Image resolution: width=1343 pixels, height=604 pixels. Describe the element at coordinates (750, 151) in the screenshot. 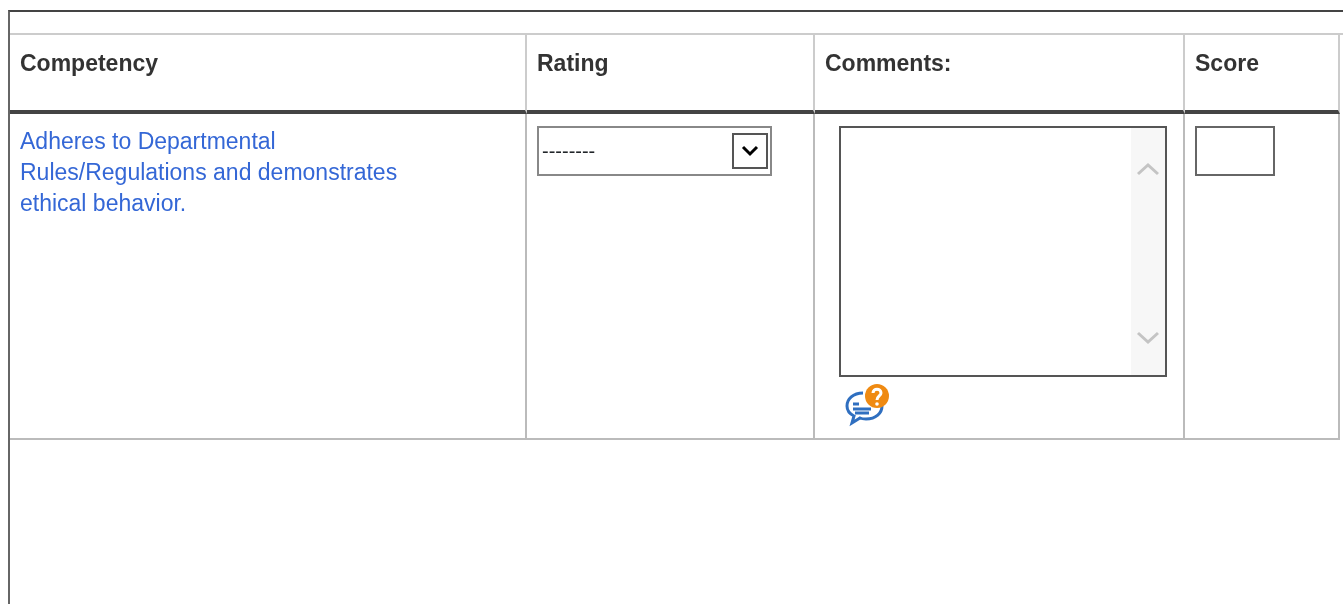

I see `caret-icon` at that location.